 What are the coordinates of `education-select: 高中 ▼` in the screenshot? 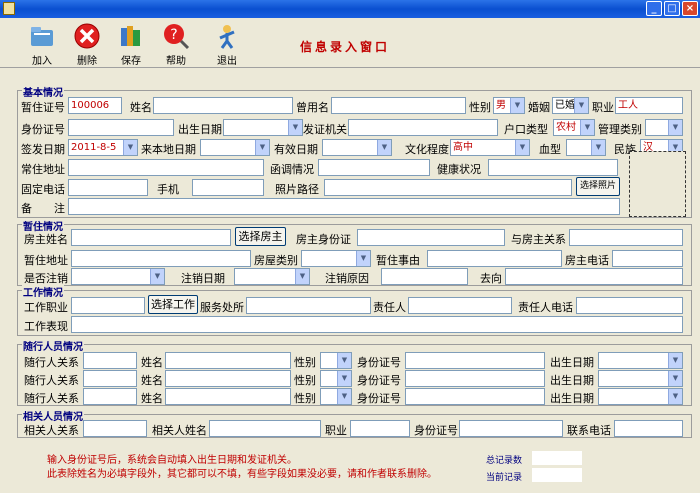 It's located at (490, 147).